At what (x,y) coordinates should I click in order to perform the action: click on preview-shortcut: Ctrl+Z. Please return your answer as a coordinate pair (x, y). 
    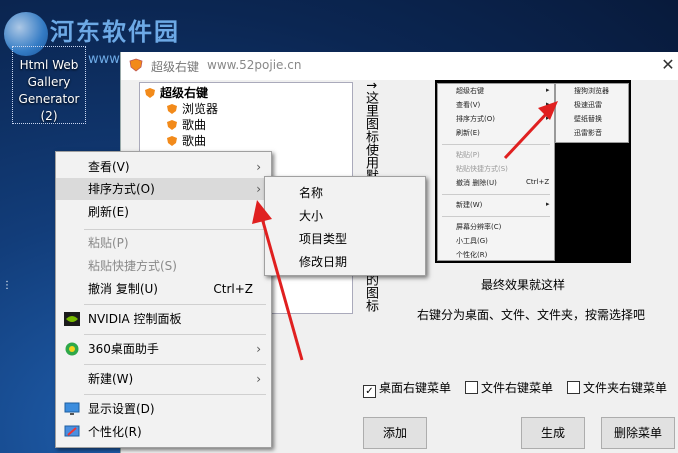
    Looking at the image, I should click on (538, 182).